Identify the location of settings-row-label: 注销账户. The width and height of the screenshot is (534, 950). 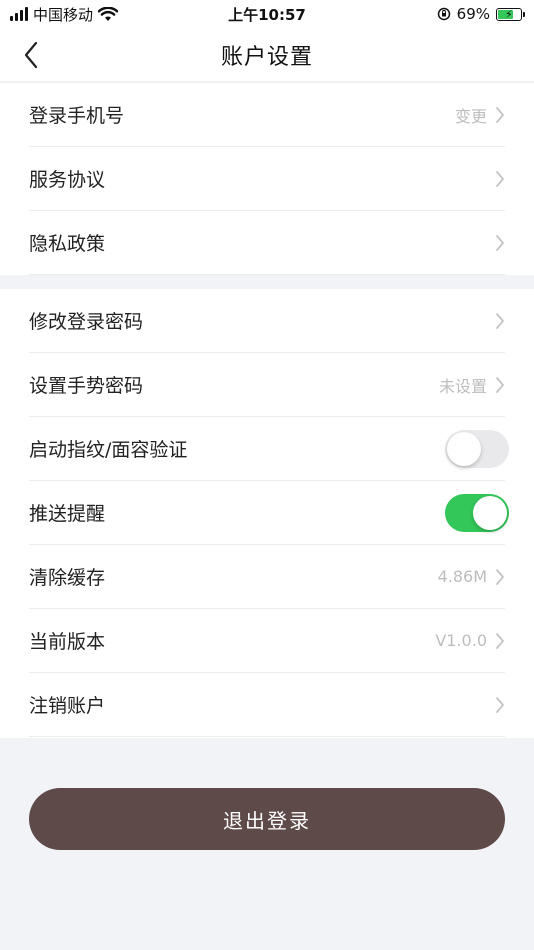
(67, 706).